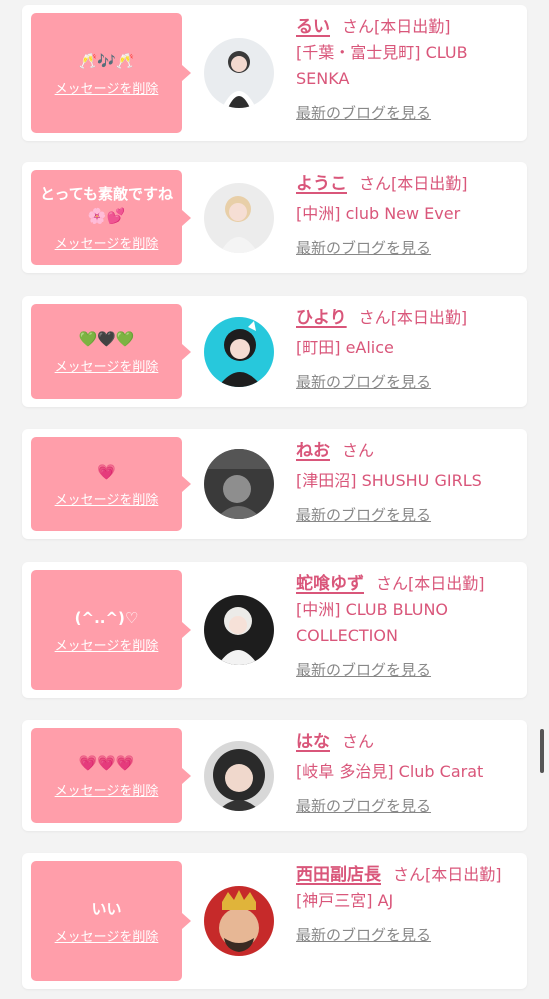  I want to click on cast-info: ひより さん[本日出勤] [町田] eAlice 最新のブログを見る, so click(407, 350).